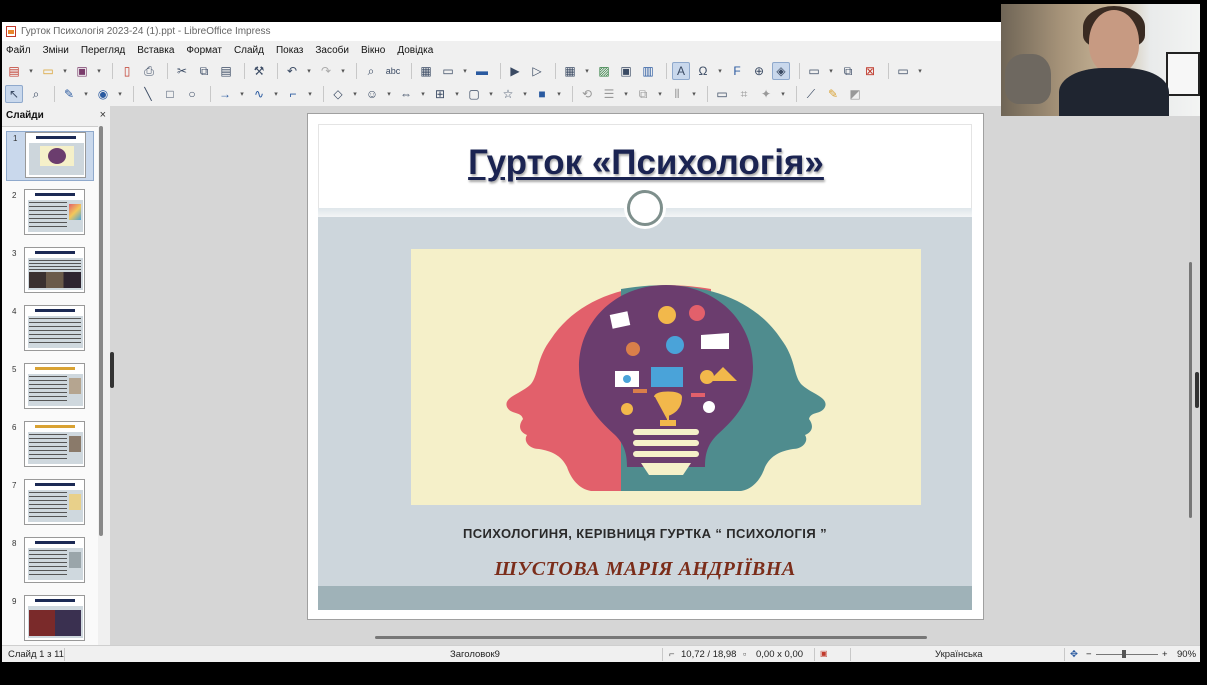  What do you see at coordinates (50, 562) in the screenshot?
I see `slide-thumbnail-8: 8` at bounding box center [50, 562].